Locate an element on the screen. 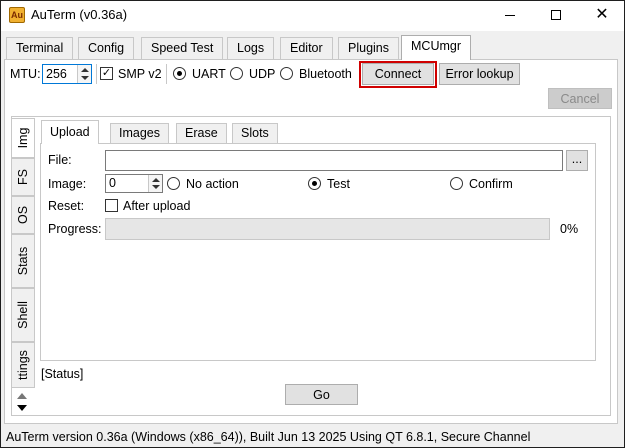 This screenshot has width=625, height=448. confirm-label: Confirm is located at coordinates (491, 184).